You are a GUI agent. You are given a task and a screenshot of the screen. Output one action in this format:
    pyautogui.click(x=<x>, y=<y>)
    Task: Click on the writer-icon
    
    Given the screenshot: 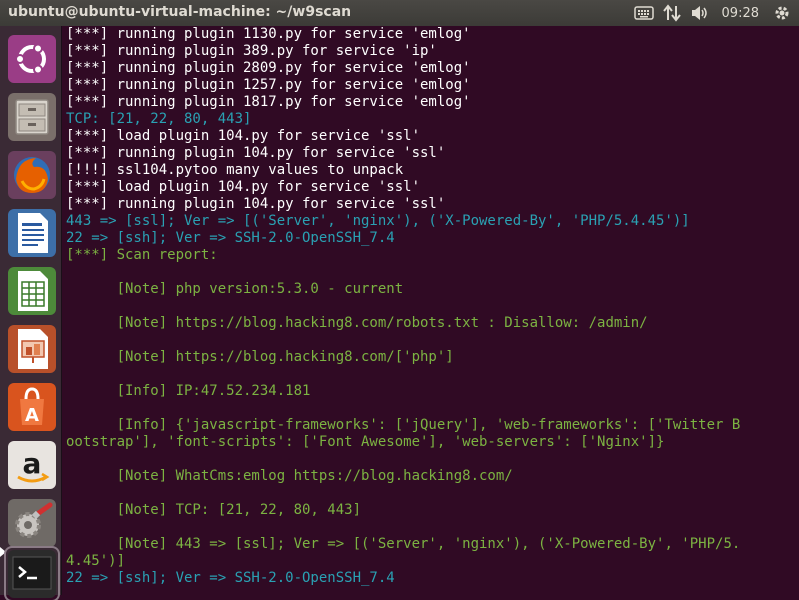 What is the action you would take?
    pyautogui.click(x=32, y=233)
    